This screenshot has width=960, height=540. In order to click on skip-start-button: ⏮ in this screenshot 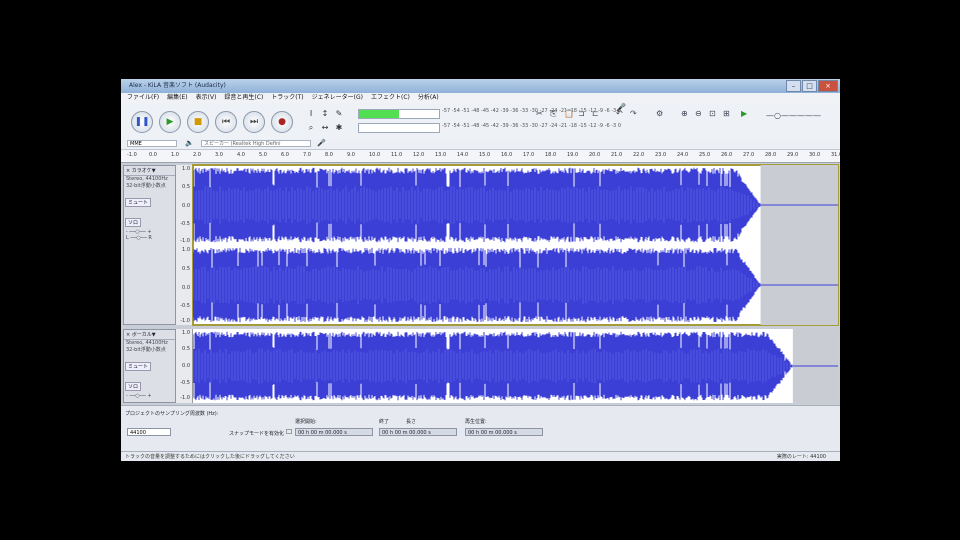, I will do `click(226, 122)`.